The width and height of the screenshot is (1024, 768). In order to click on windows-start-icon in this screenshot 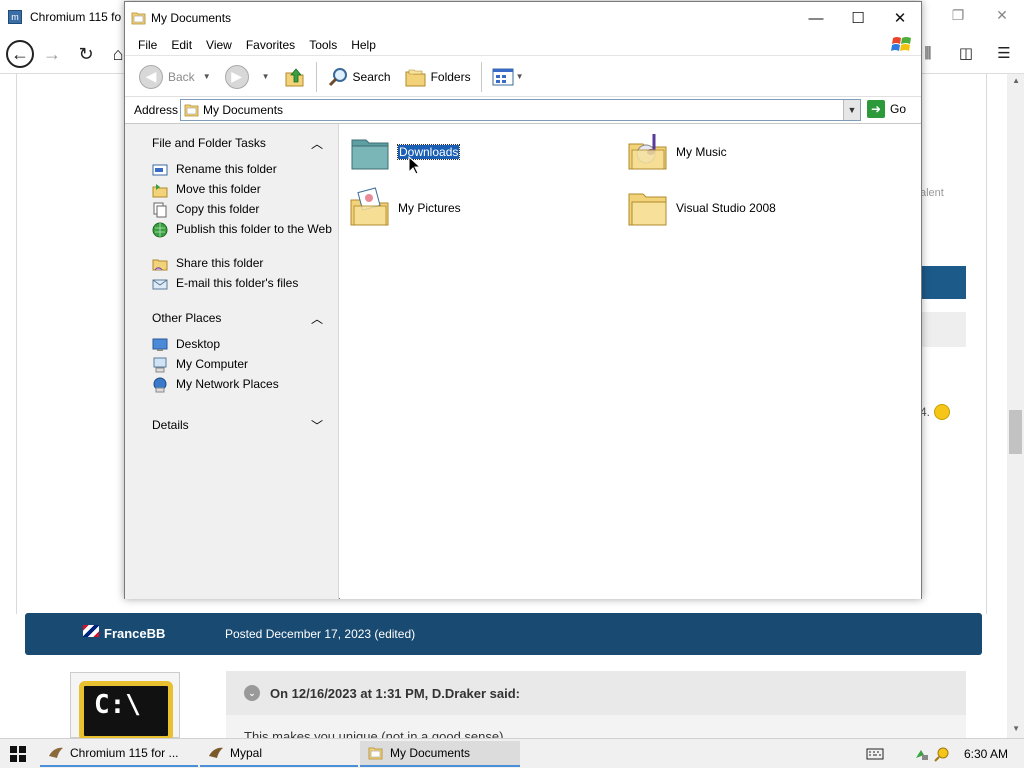, I will do `click(18, 754)`.